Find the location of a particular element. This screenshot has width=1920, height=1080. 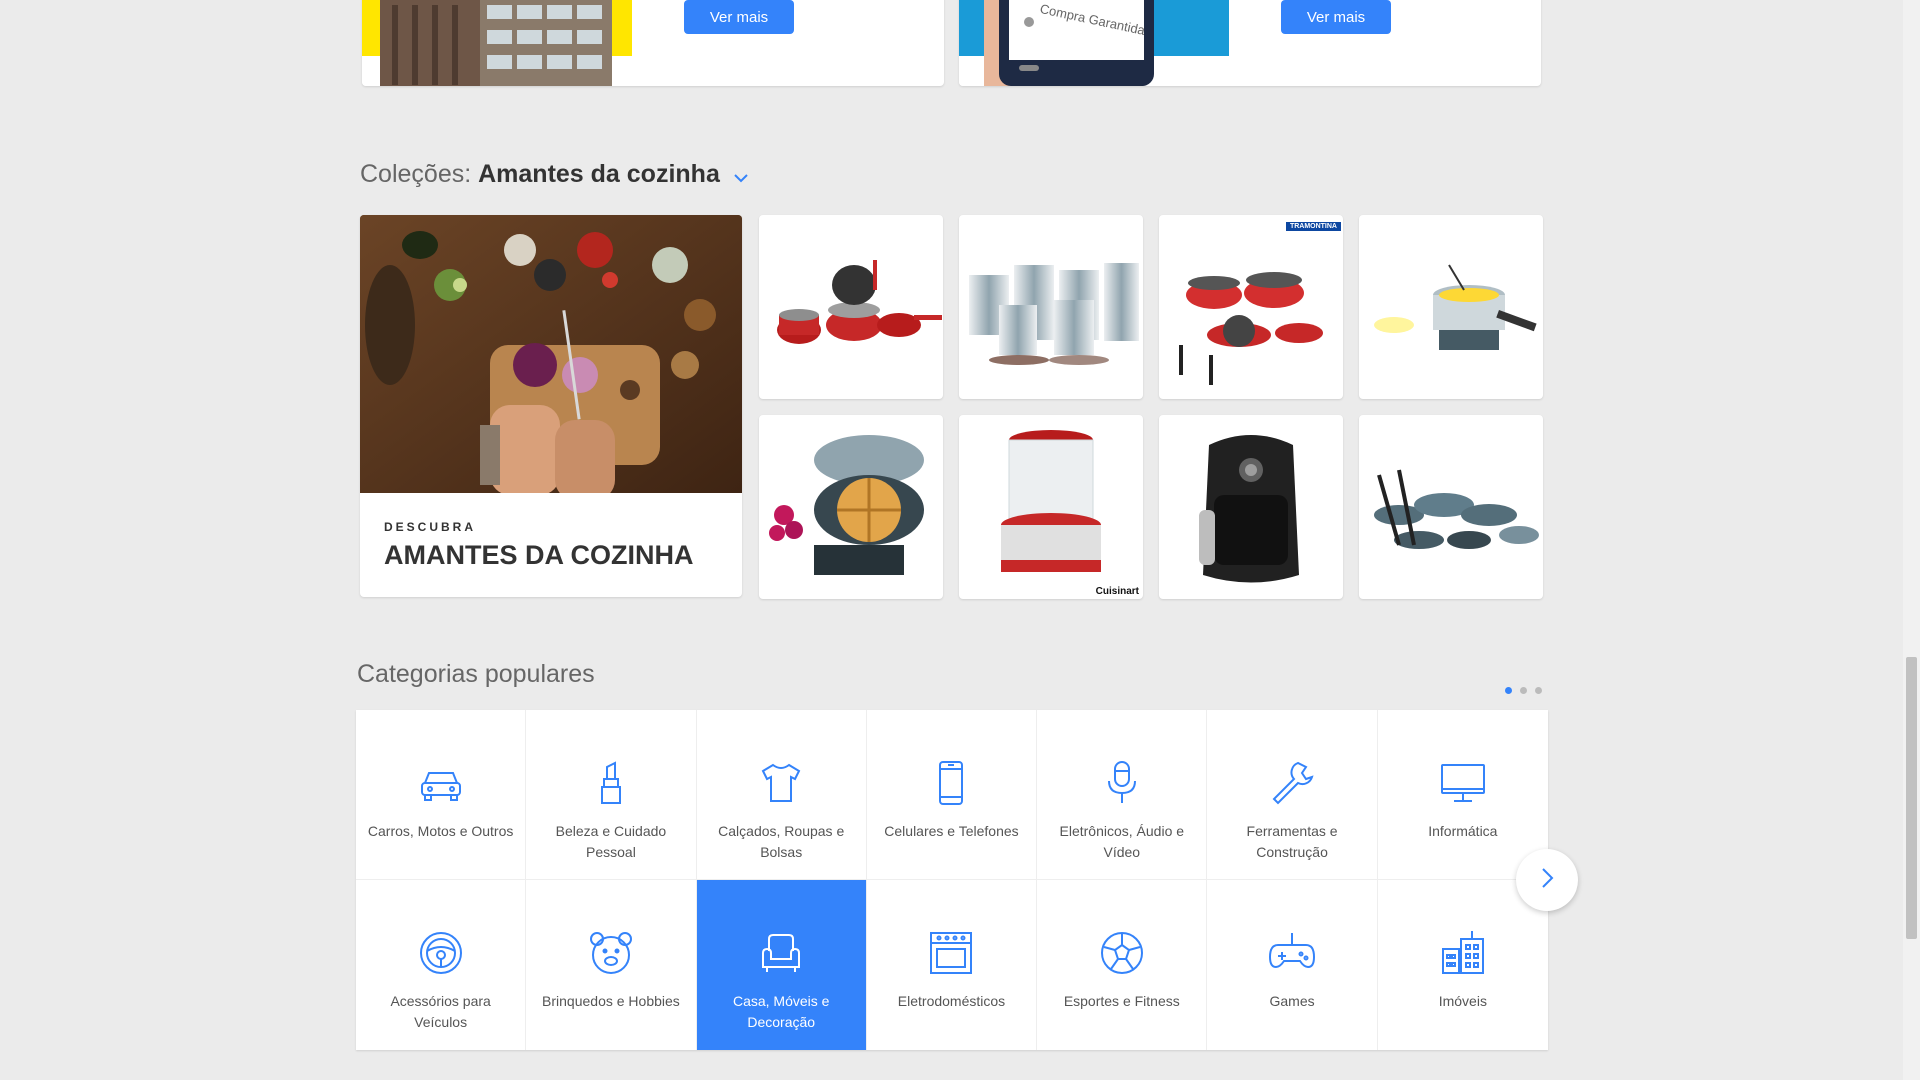

building-promo-image is located at coordinates (497, 43).